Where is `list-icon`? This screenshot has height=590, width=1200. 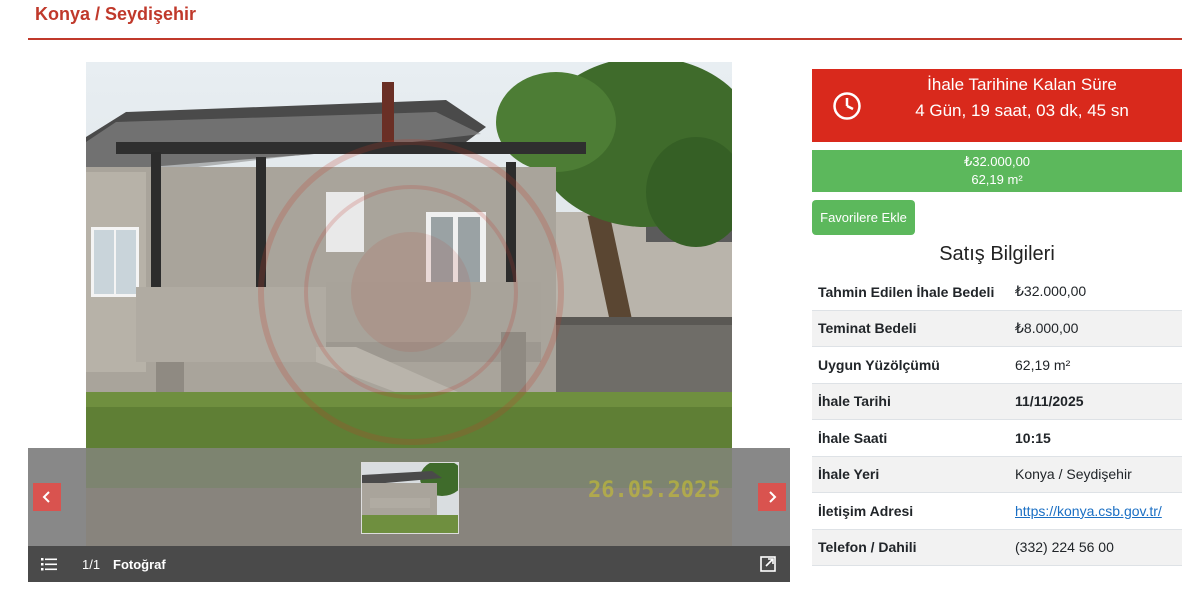 list-icon is located at coordinates (49, 564).